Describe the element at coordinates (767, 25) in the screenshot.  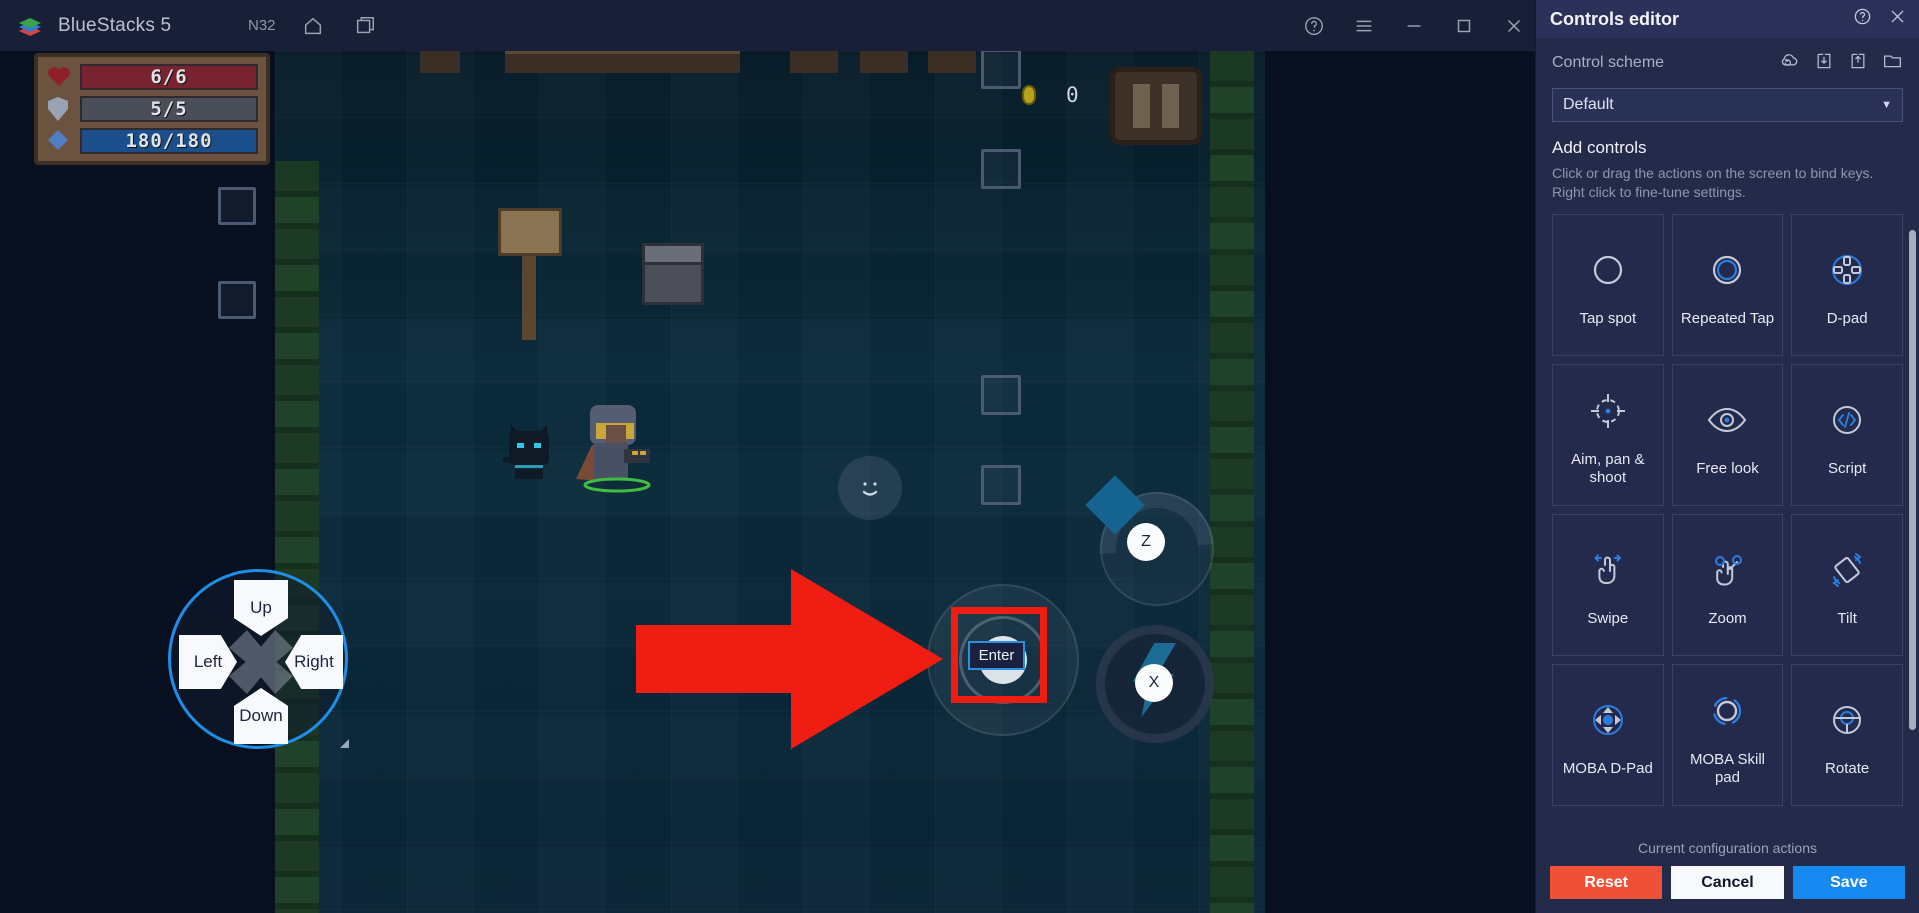
I see `bluestacks-titlebar: BlueStacks 5 N32` at that location.